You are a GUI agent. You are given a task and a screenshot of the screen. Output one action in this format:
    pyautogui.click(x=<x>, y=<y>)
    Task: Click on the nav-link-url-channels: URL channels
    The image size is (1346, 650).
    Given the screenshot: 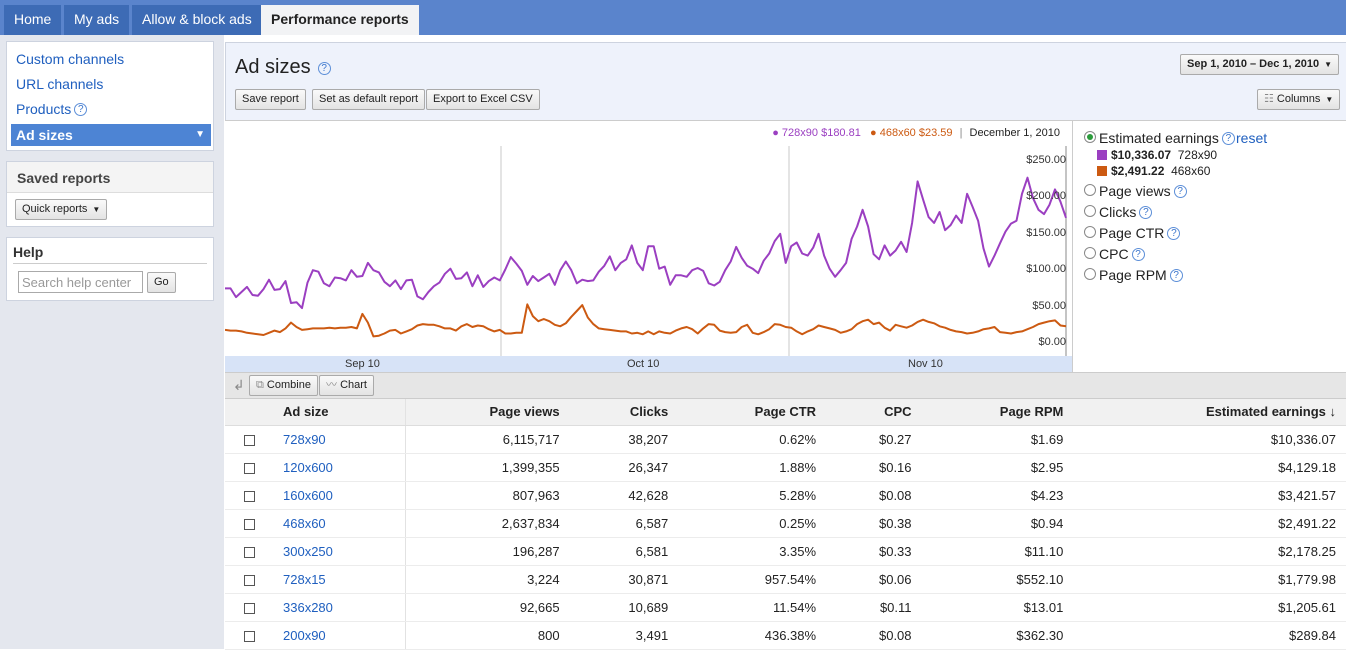 What is the action you would take?
    pyautogui.click(x=59, y=84)
    